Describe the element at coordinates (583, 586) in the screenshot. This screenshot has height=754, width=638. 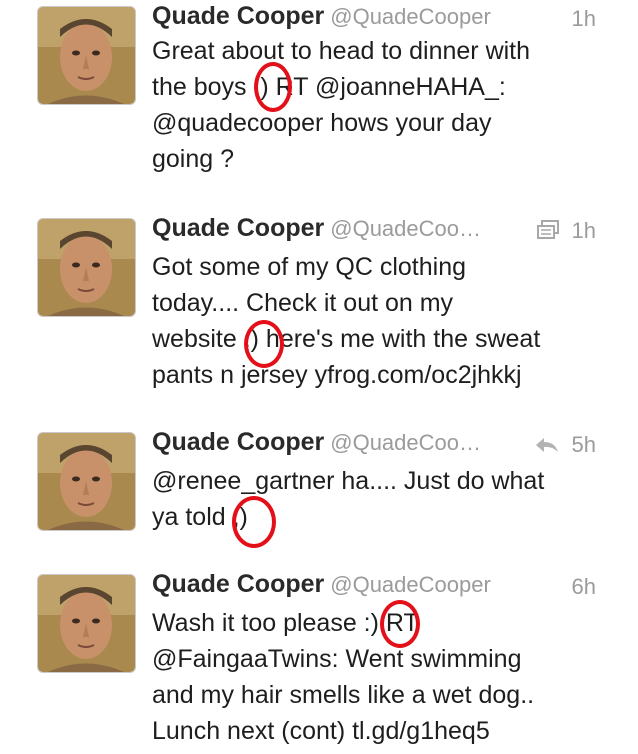
I see `tweet-timestamp: 6h` at that location.